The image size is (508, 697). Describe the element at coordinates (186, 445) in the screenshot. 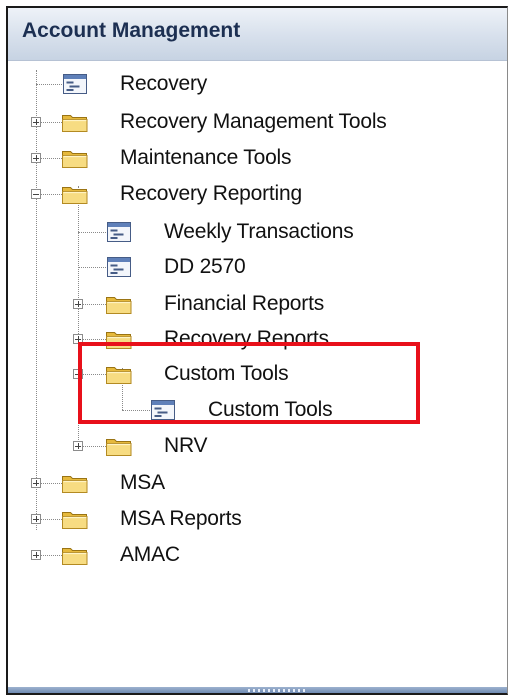

I see `tree-item-label: NRV` at that location.